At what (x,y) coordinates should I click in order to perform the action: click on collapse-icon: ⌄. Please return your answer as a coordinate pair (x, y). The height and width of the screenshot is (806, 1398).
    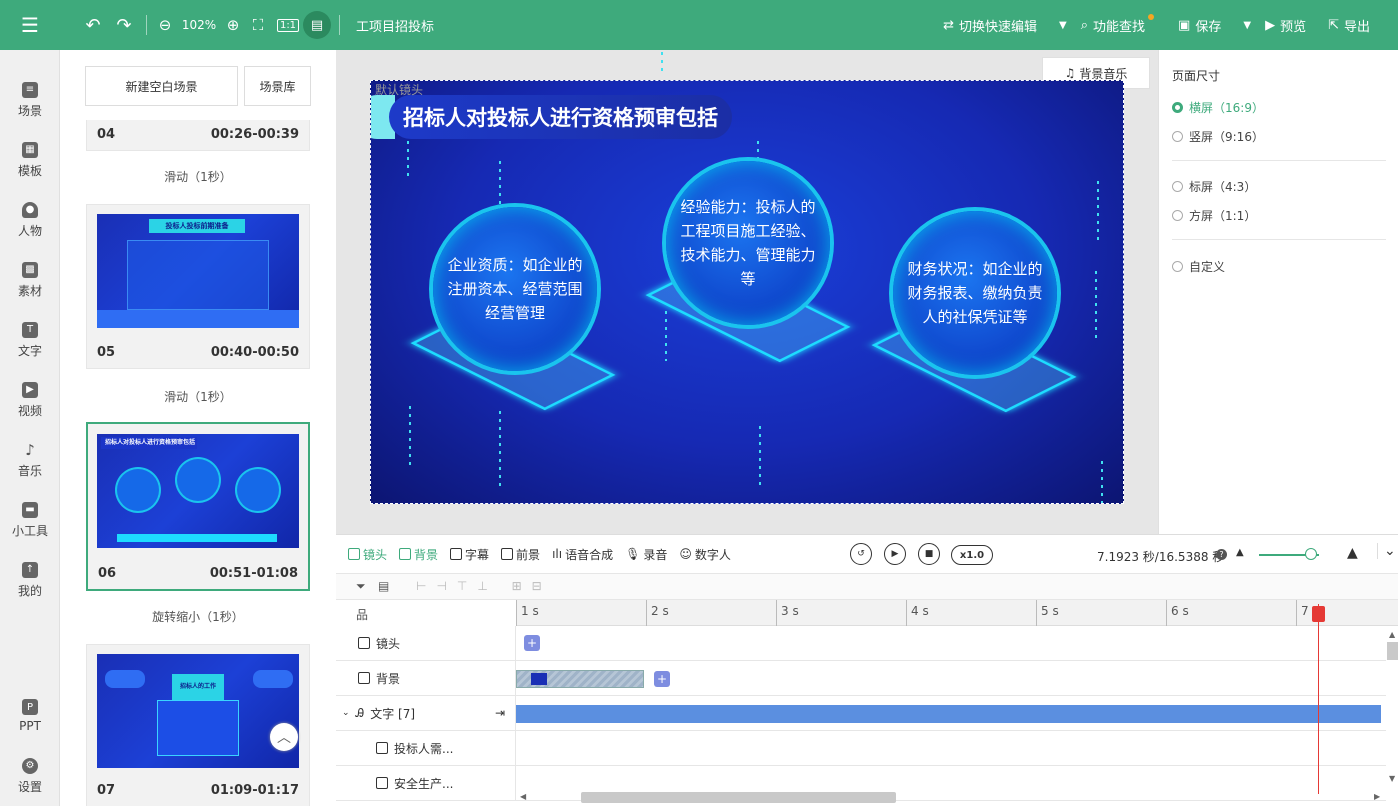
    Looking at the image, I should click on (1386, 551).